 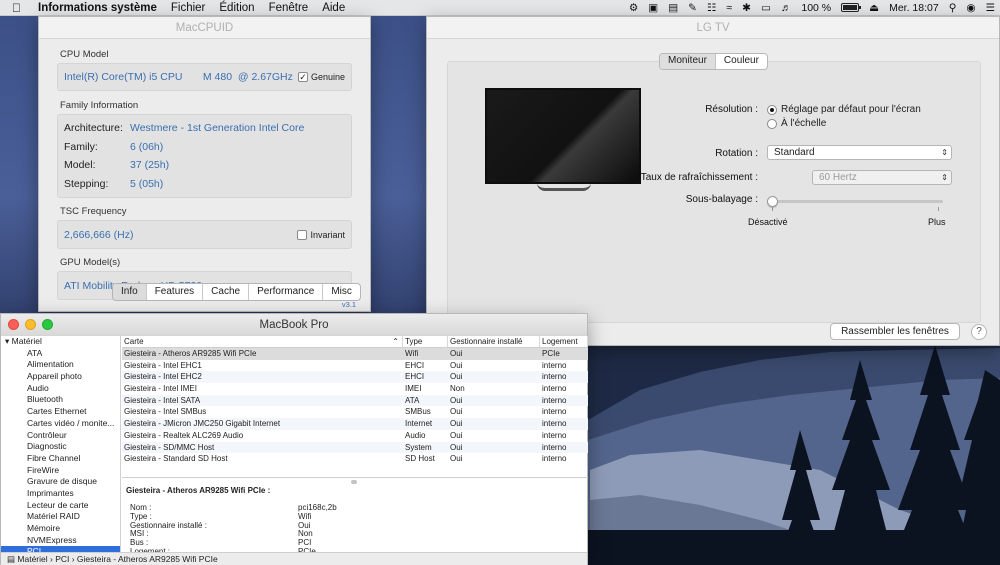 What do you see at coordinates (731, 109) in the screenshot?
I see `resolution-label: Résolution :` at bounding box center [731, 109].